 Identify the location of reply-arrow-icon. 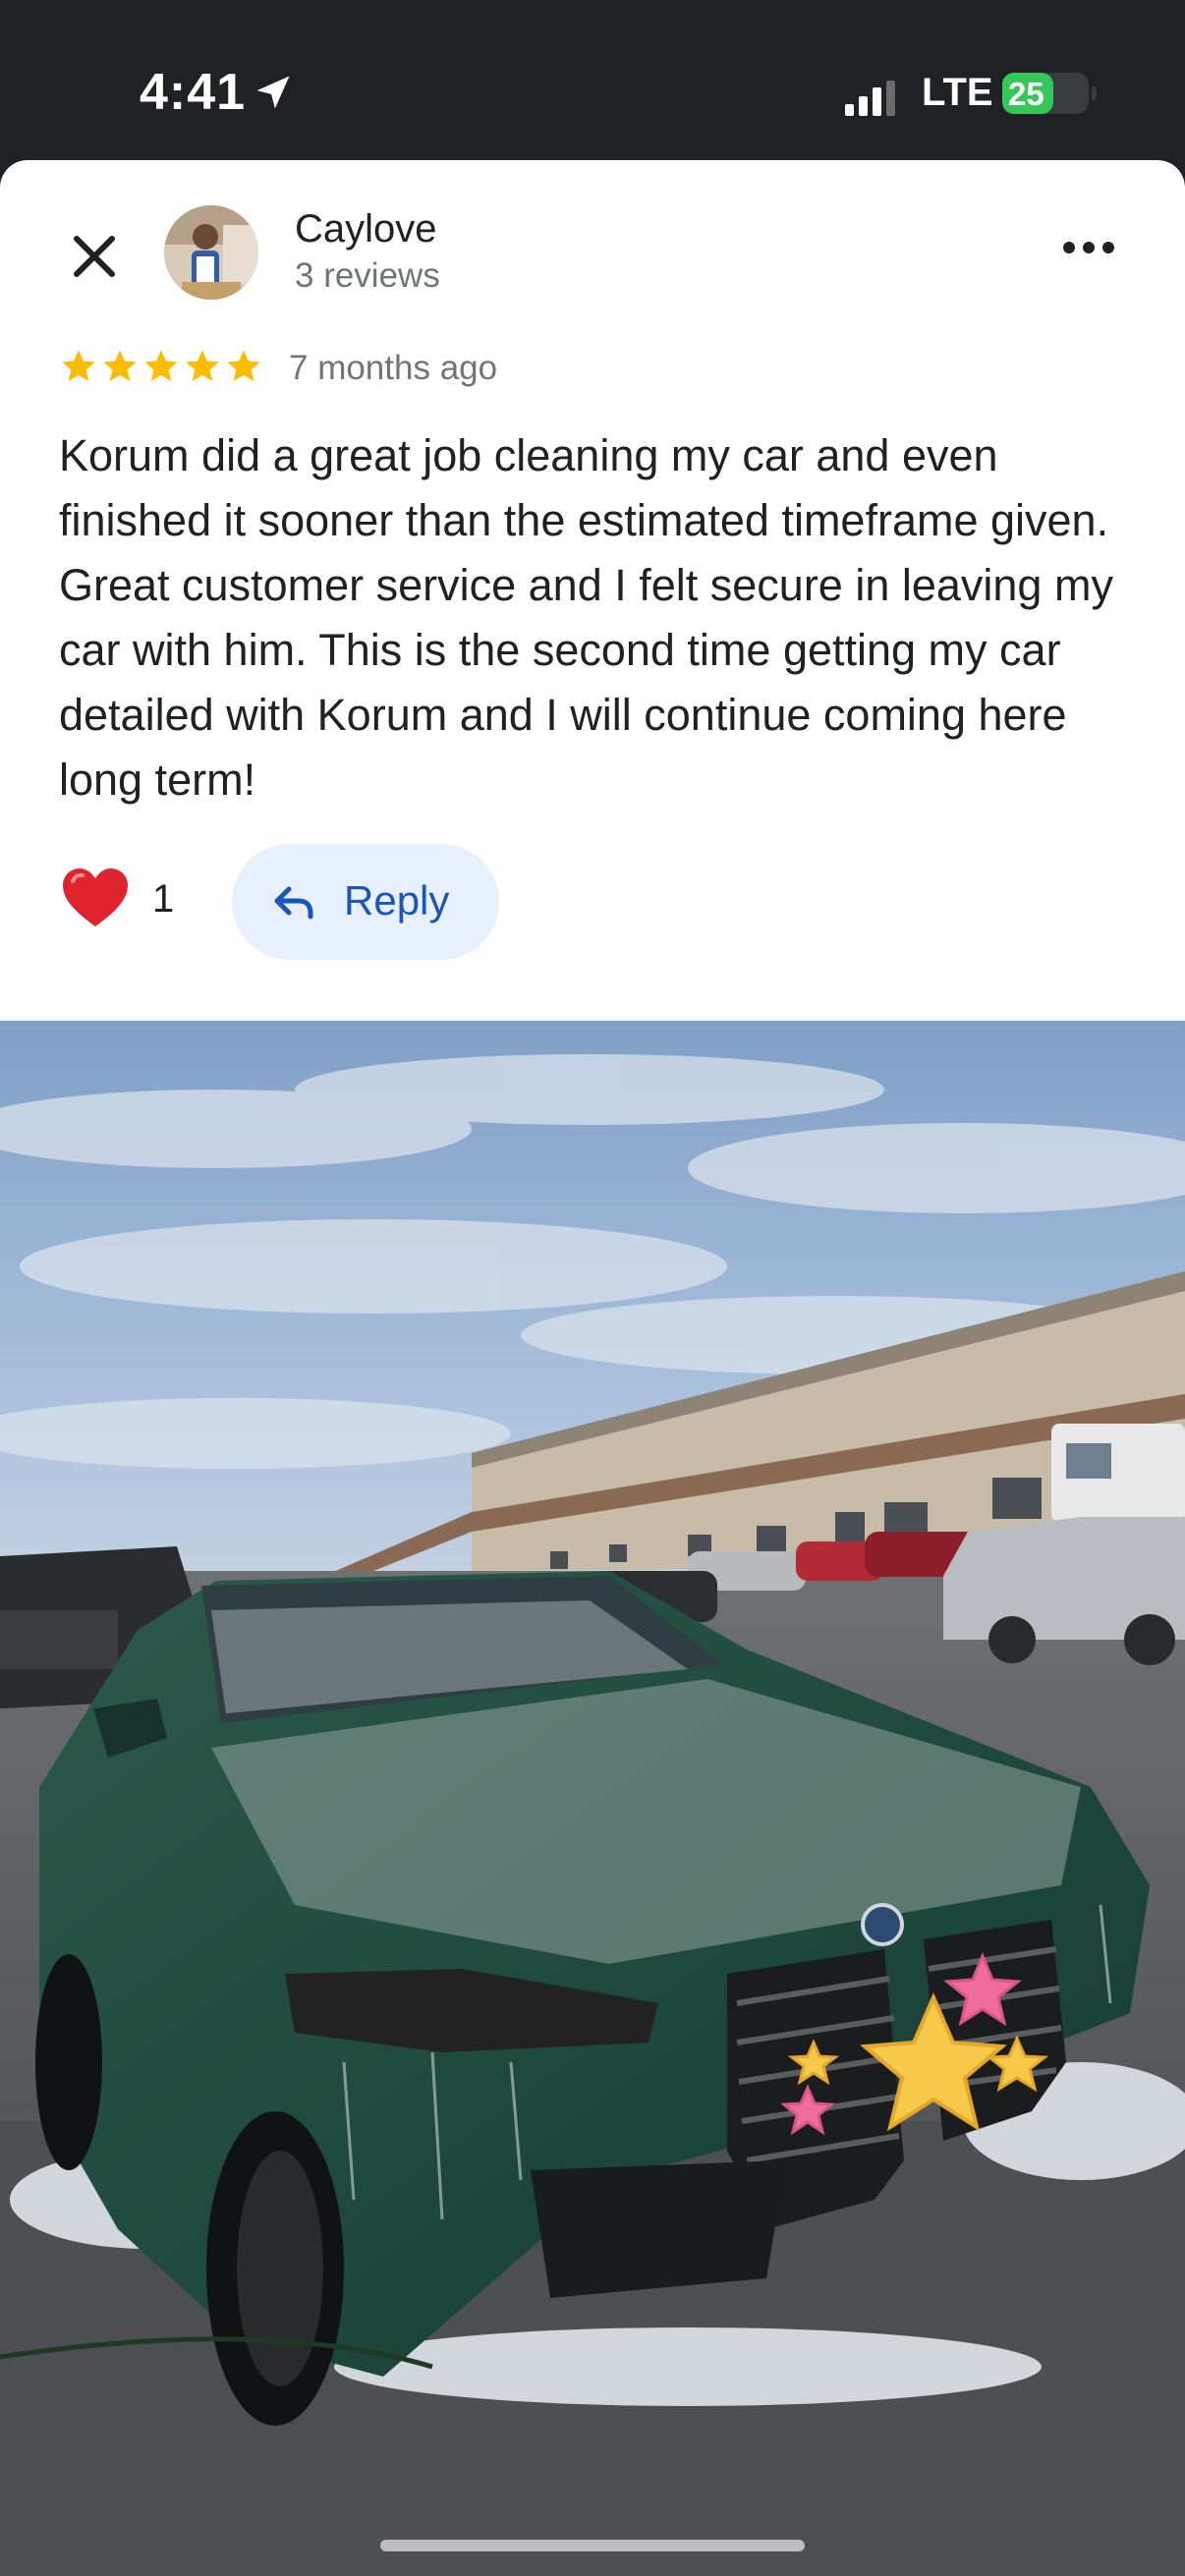
(293, 903).